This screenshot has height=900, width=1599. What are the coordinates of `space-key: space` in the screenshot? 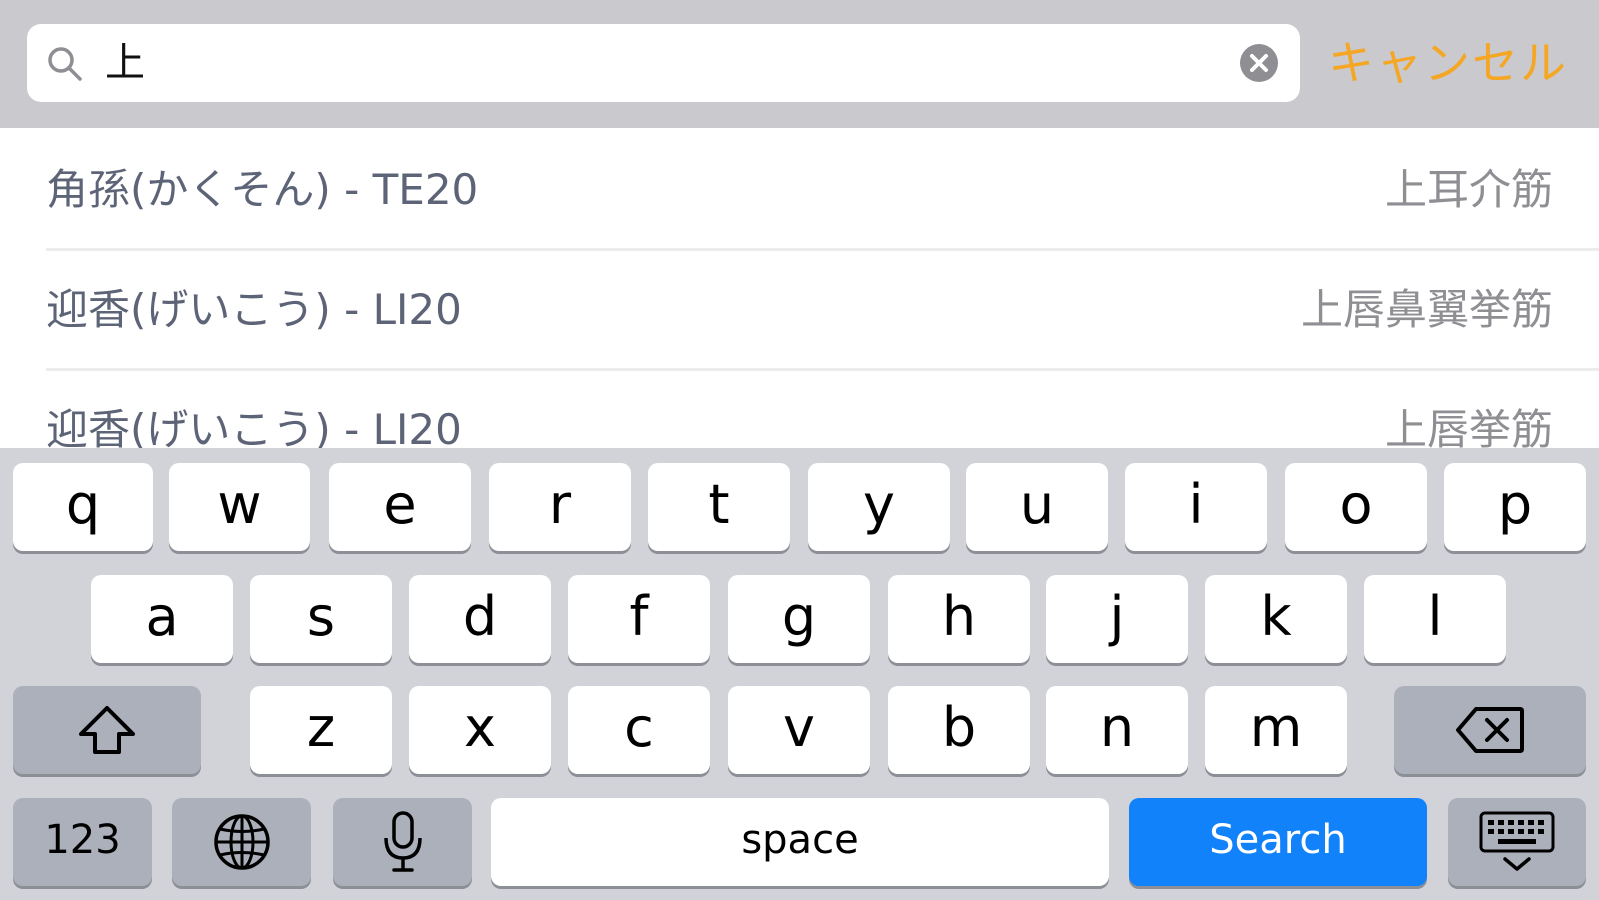 It's located at (800, 842).